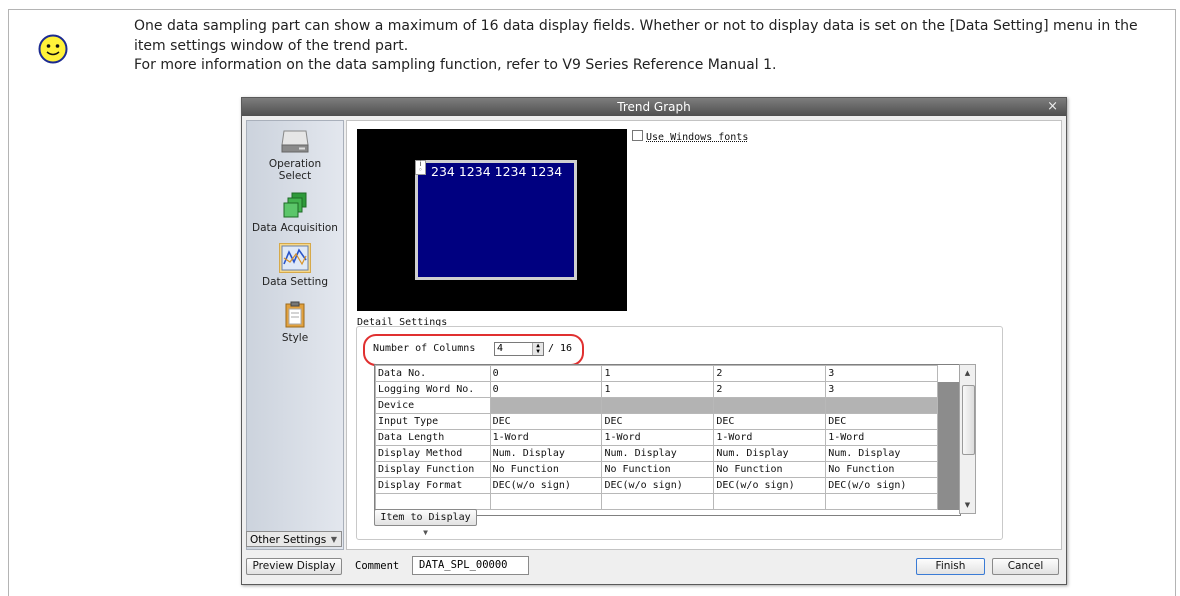  I want to click on sidebar-item-style: Style, so click(295, 322).